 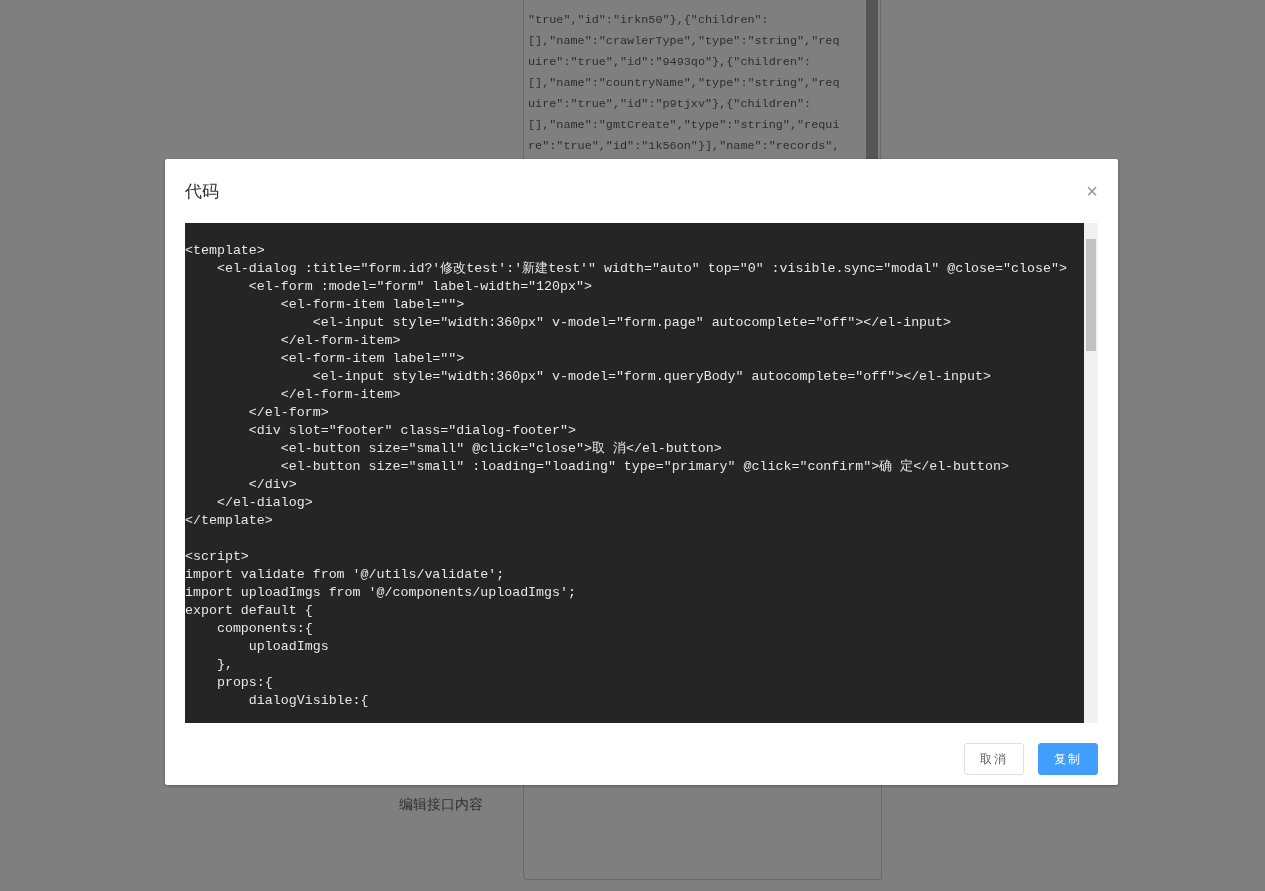 What do you see at coordinates (229, 520) in the screenshot?
I see `code-line: </template>` at bounding box center [229, 520].